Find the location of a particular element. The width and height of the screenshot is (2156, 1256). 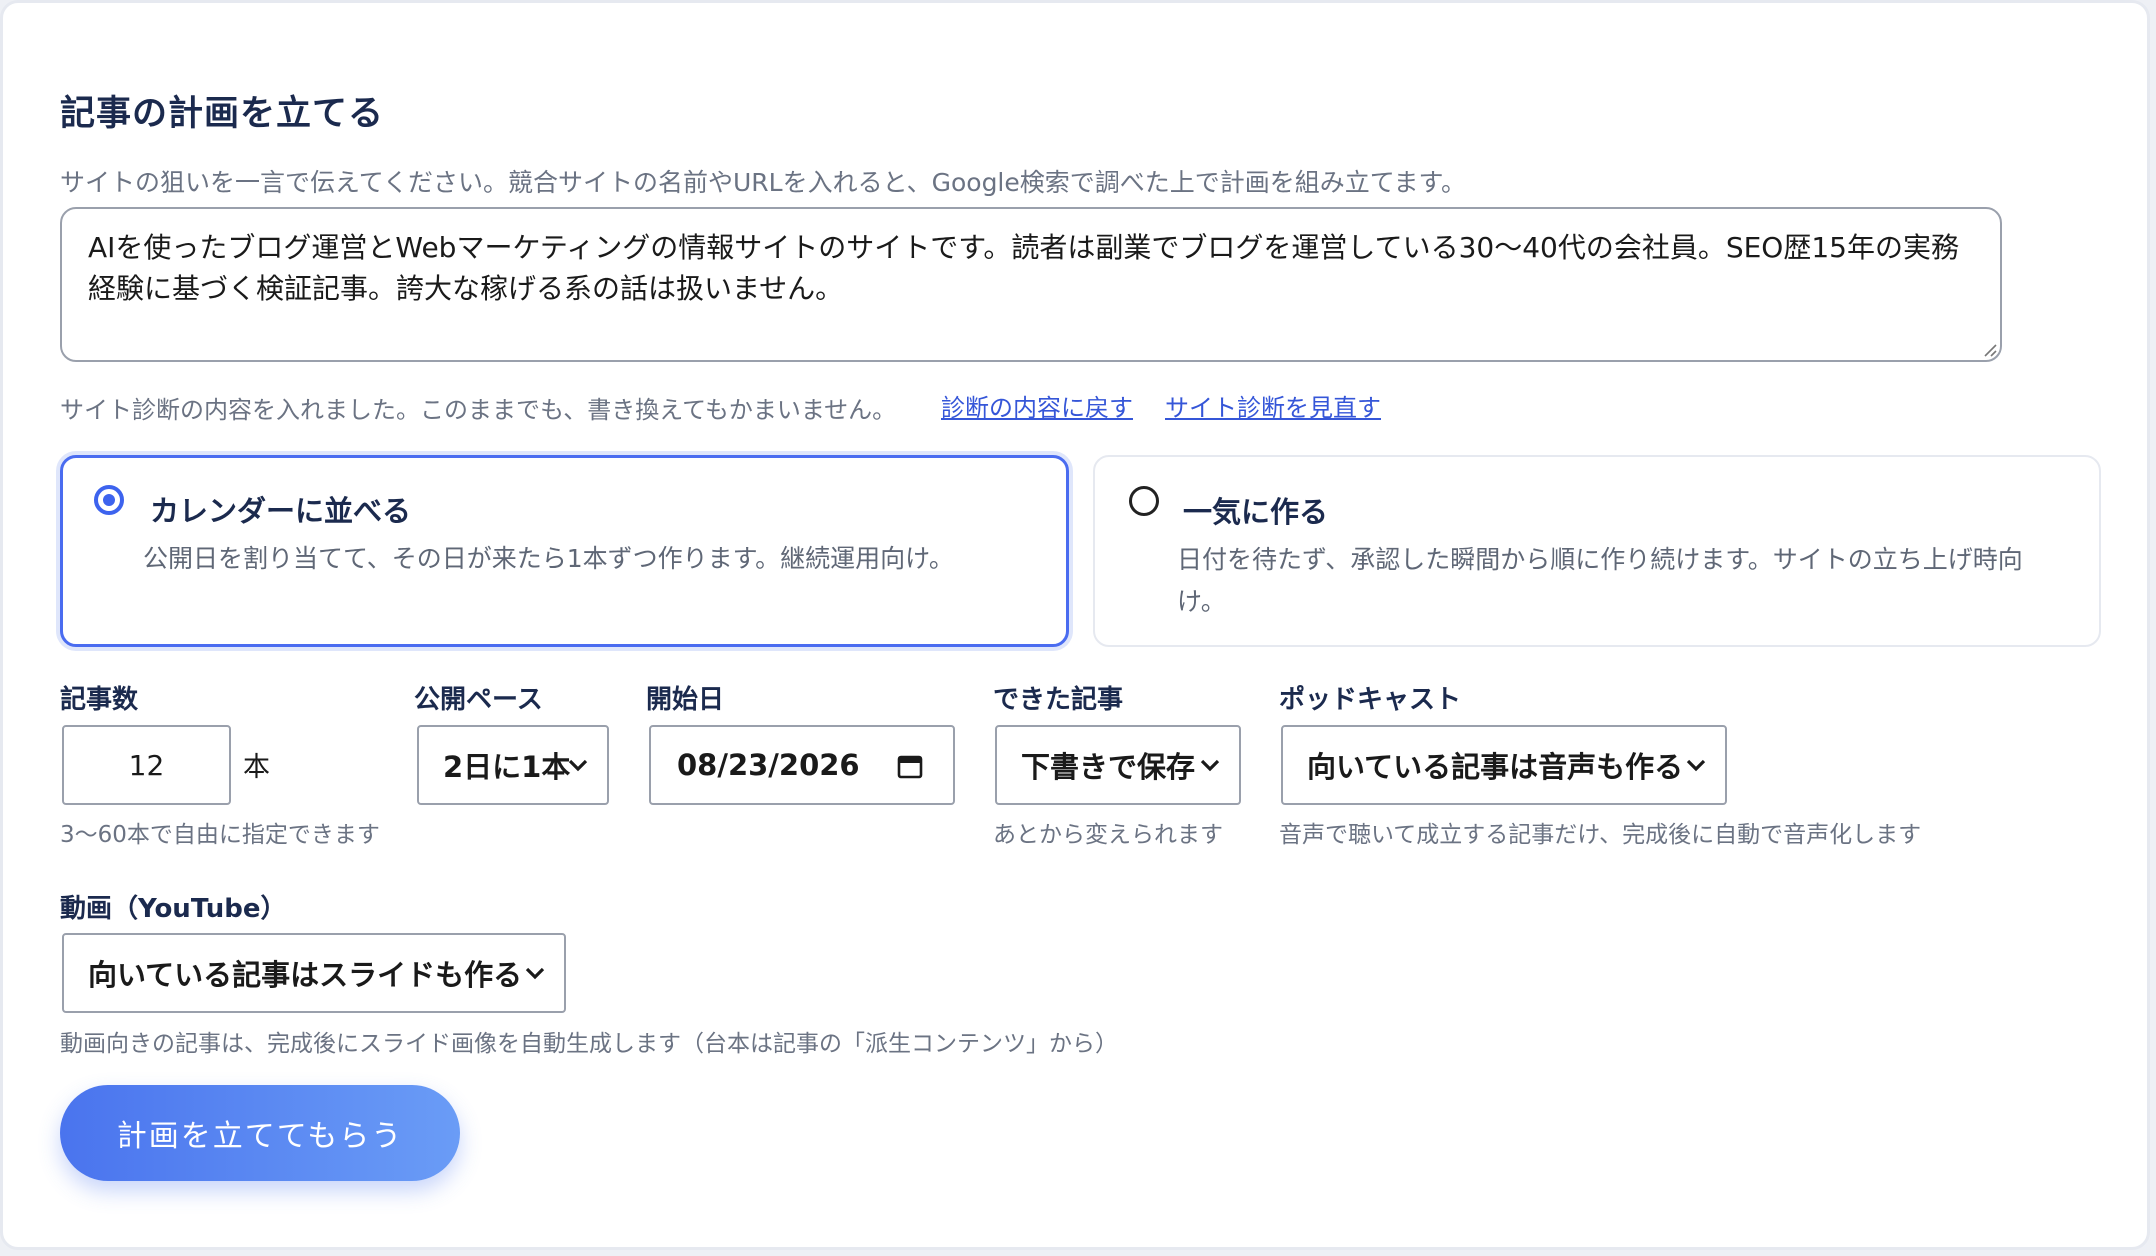

pace-select: 2日に1本 is located at coordinates (513, 765).